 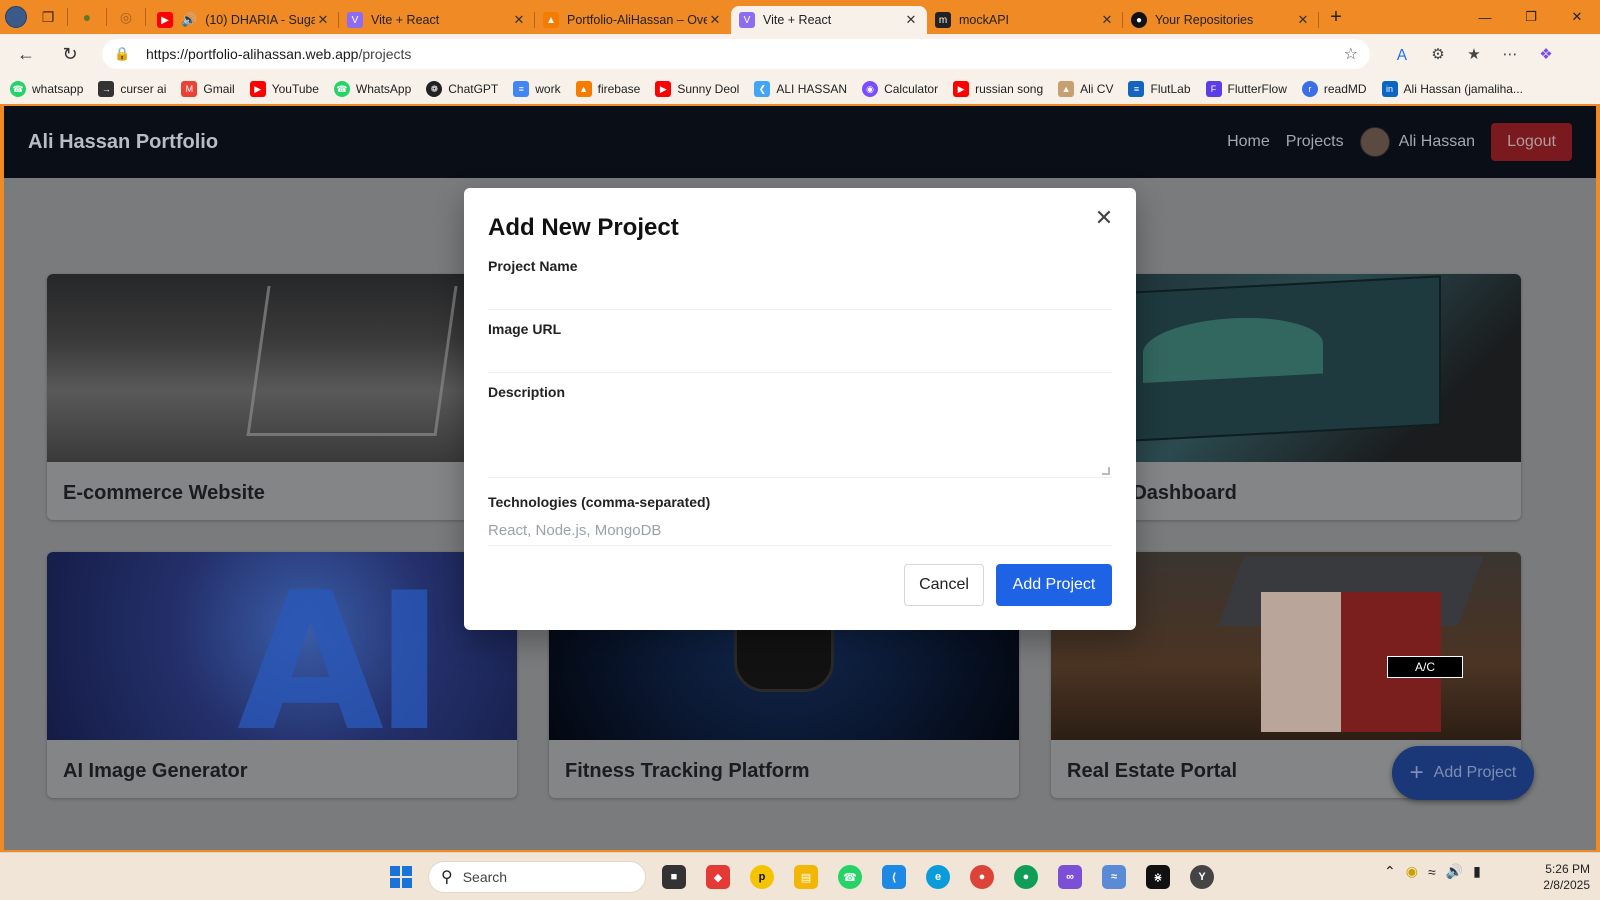 What do you see at coordinates (1531, 142) in the screenshot?
I see `logout-button: Logout` at bounding box center [1531, 142].